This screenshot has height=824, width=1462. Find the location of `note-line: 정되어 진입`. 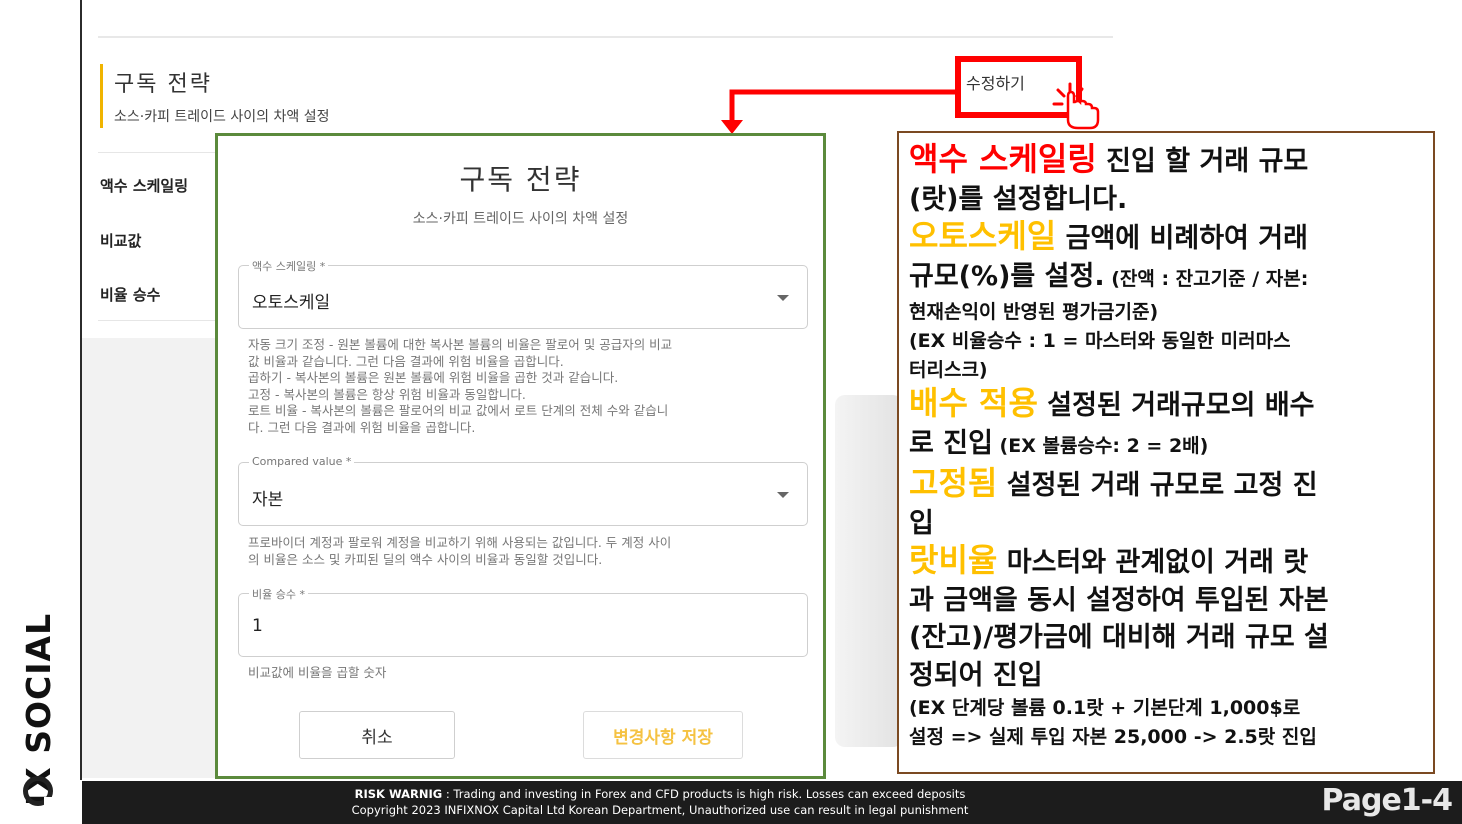

note-line: 정되어 진입 is located at coordinates (976, 675).